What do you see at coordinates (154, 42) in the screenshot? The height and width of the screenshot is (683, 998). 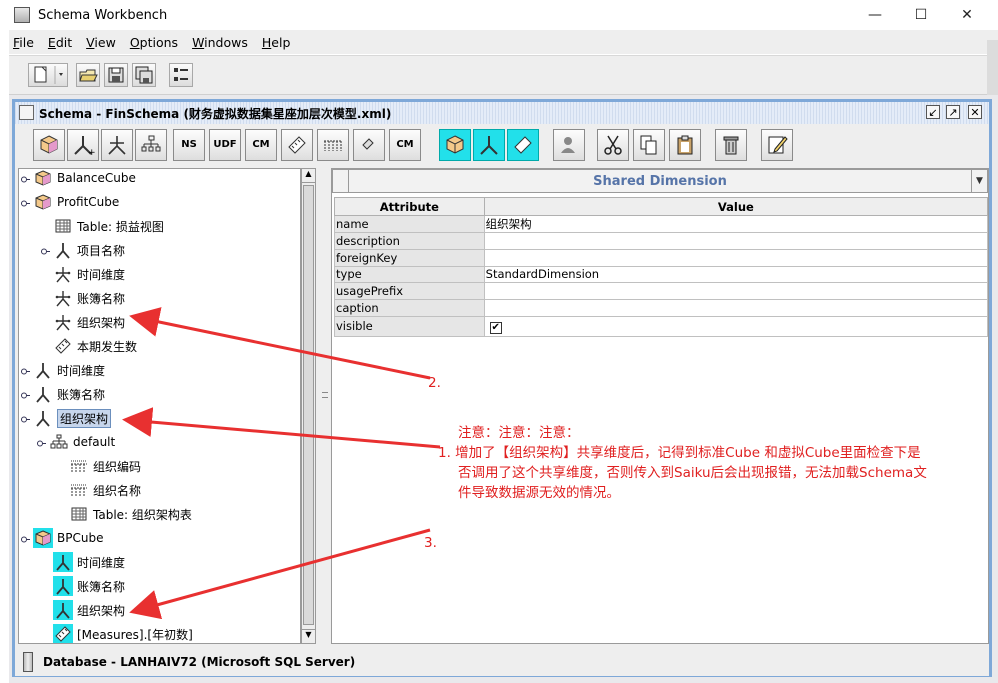 I see `menu-item-options: Options` at bounding box center [154, 42].